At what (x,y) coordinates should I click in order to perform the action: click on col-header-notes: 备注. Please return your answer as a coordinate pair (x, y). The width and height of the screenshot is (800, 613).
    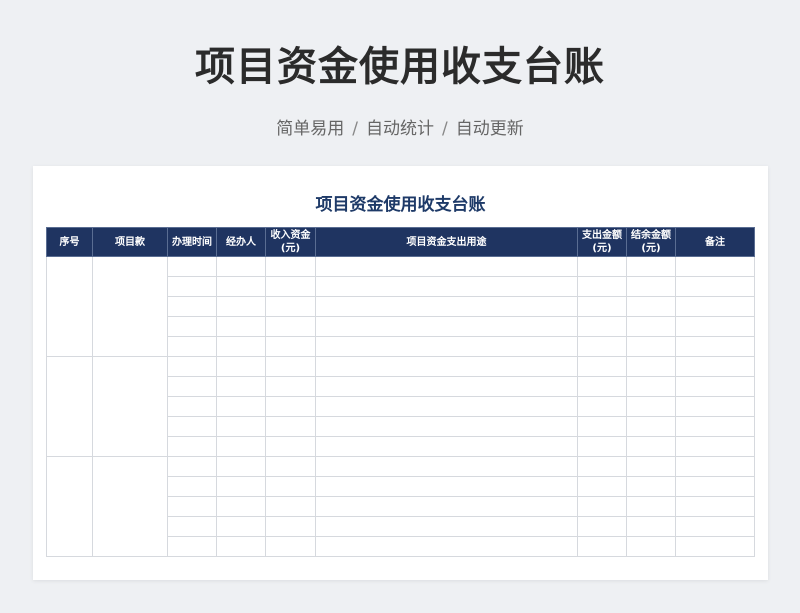
    Looking at the image, I should click on (715, 242).